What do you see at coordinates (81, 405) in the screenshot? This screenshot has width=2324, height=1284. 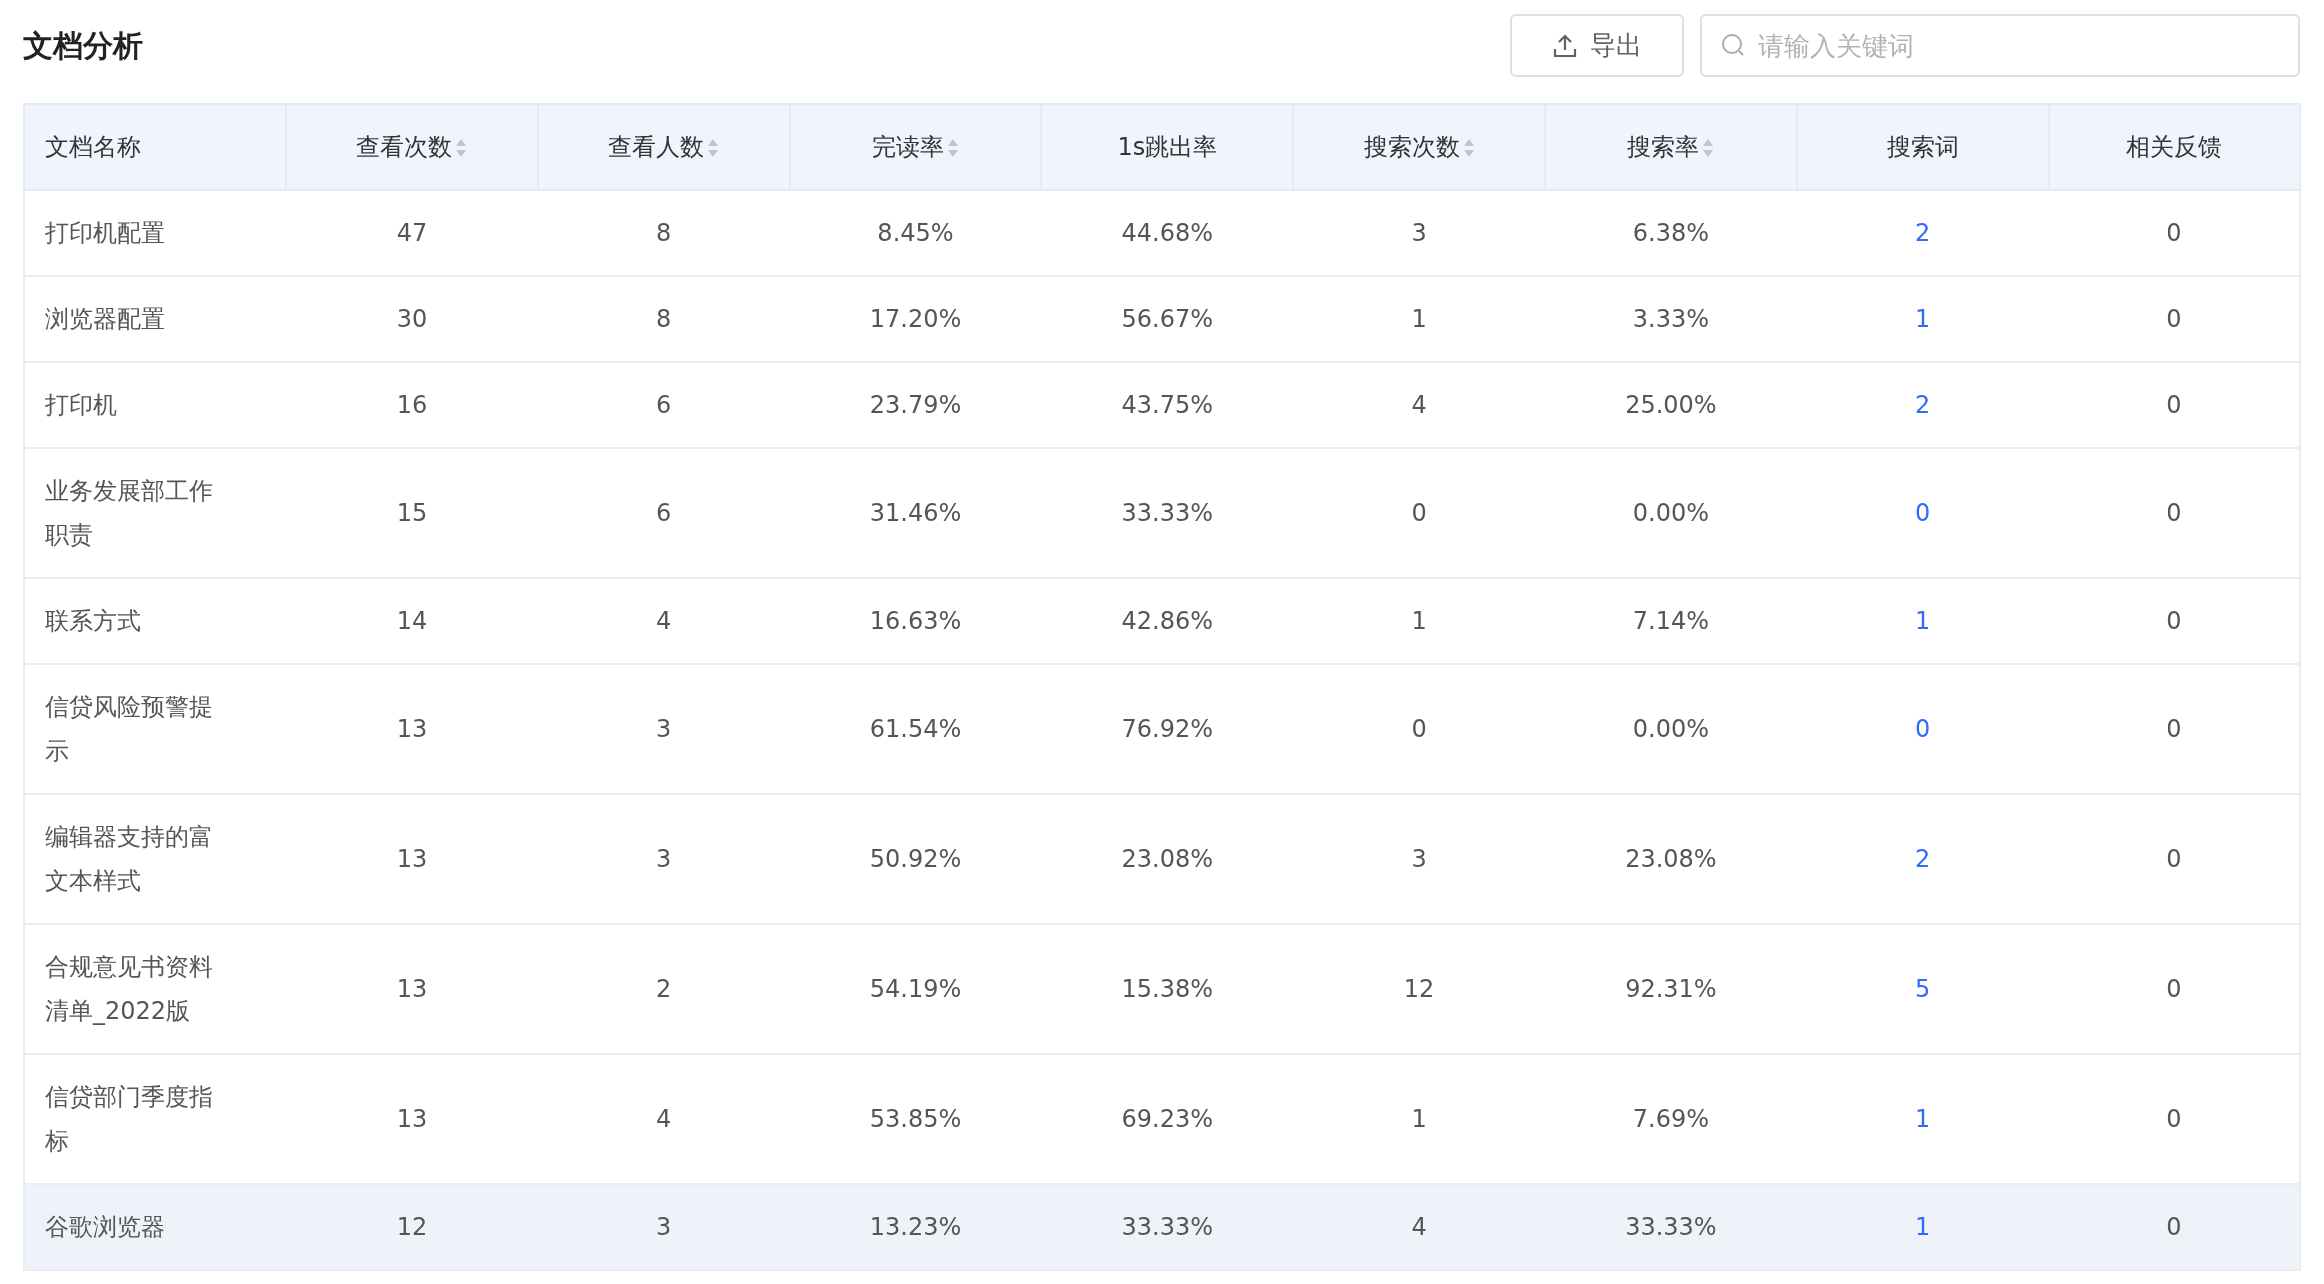 I see `document-name: 打印机` at bounding box center [81, 405].